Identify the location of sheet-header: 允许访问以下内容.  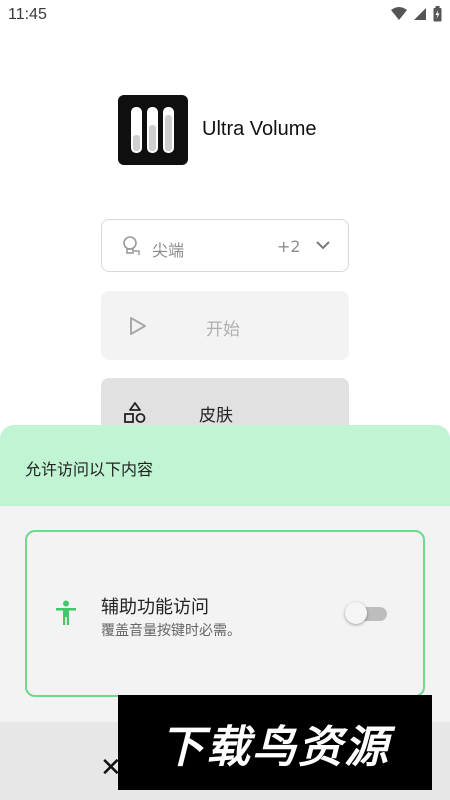
(225, 465).